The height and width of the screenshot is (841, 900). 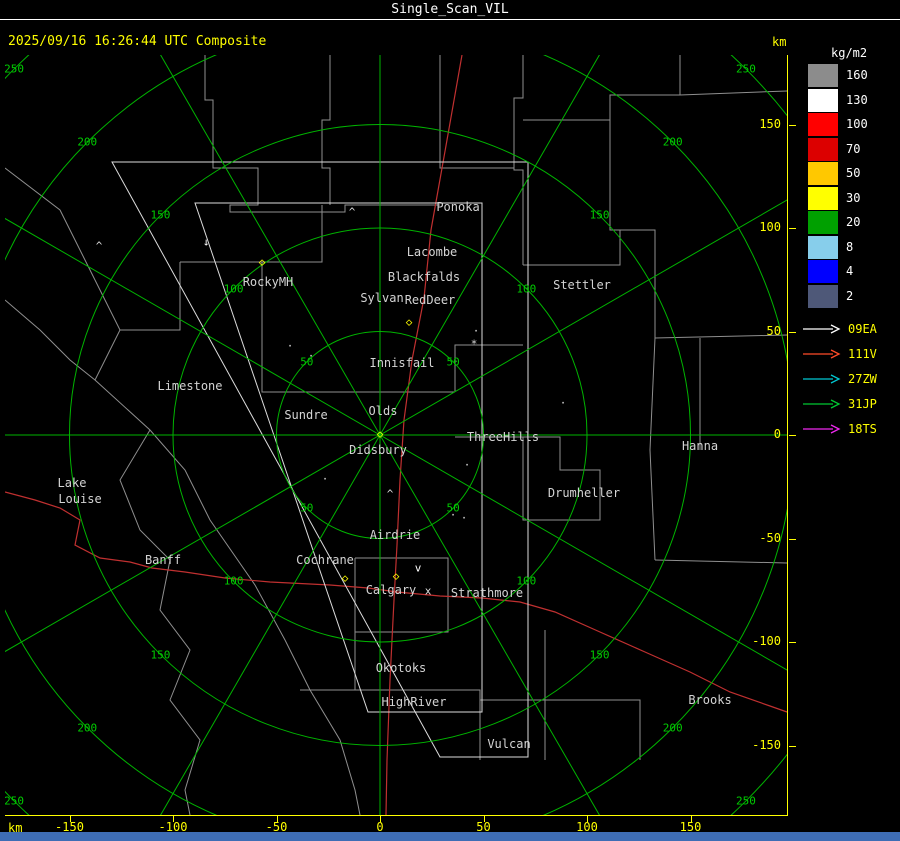 I want to click on legend-scale-row: 30, so click(x=853, y=198).